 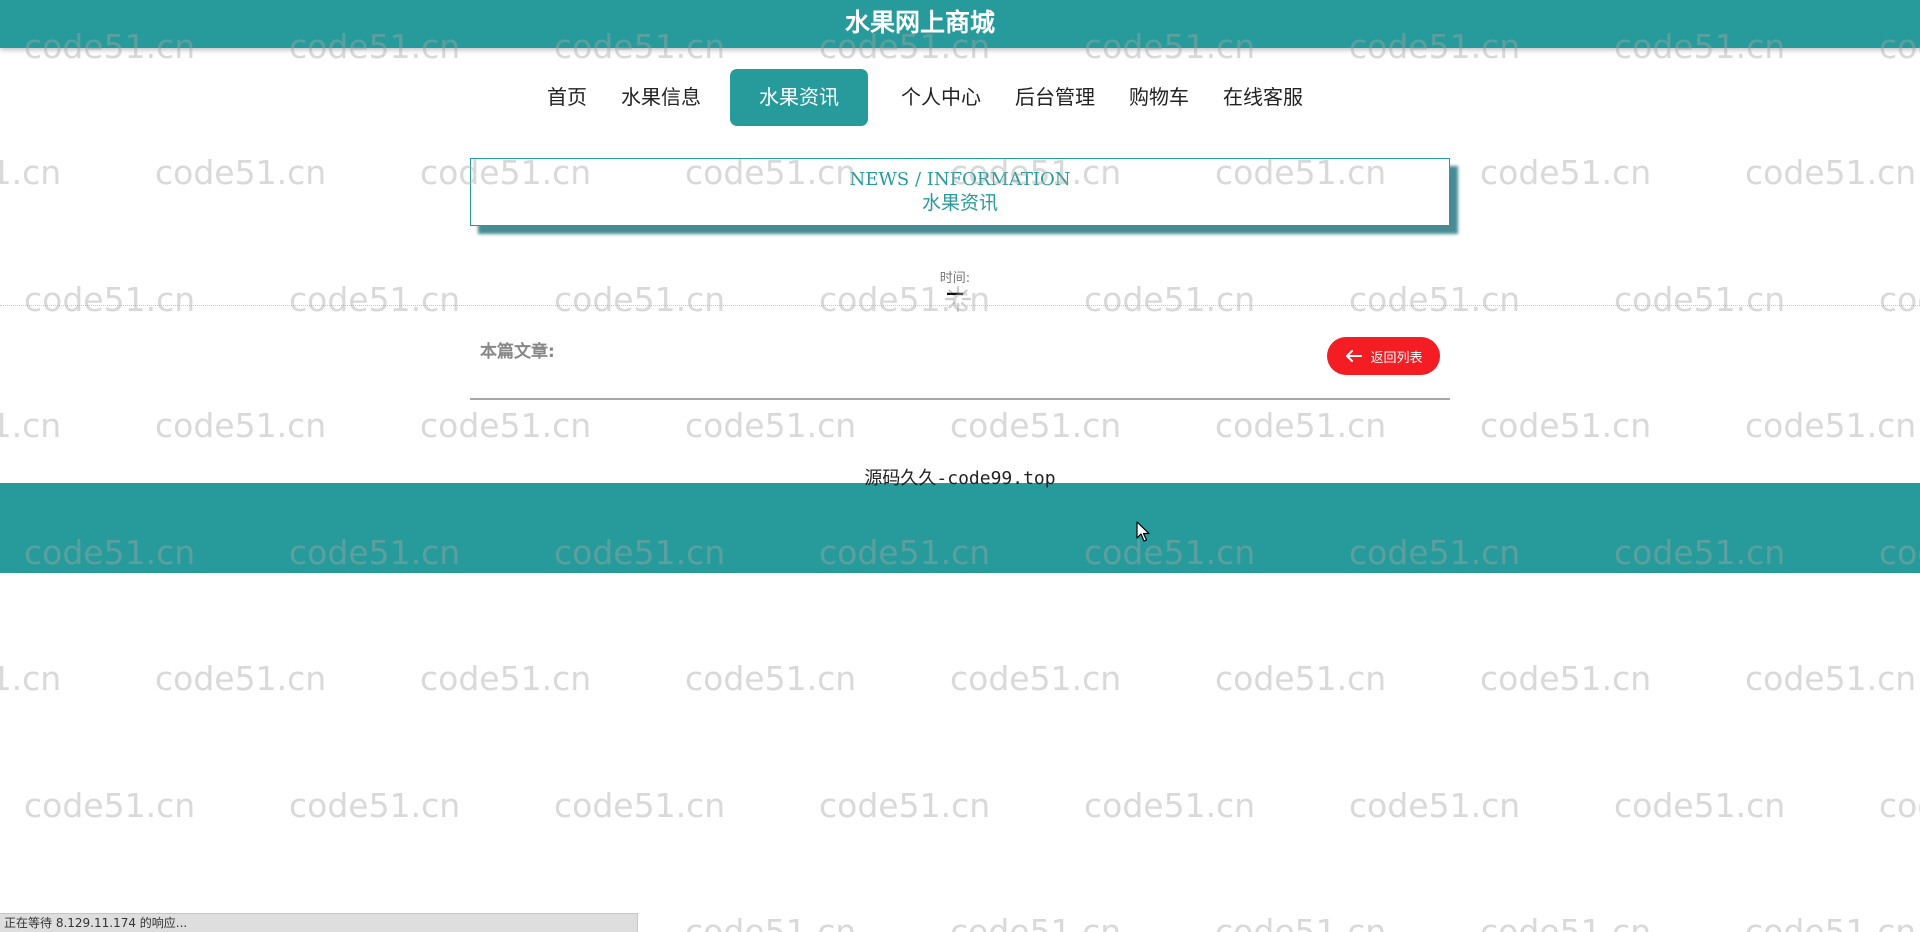 What do you see at coordinates (1159, 97) in the screenshot?
I see `nav-item-cart: 购物车` at bounding box center [1159, 97].